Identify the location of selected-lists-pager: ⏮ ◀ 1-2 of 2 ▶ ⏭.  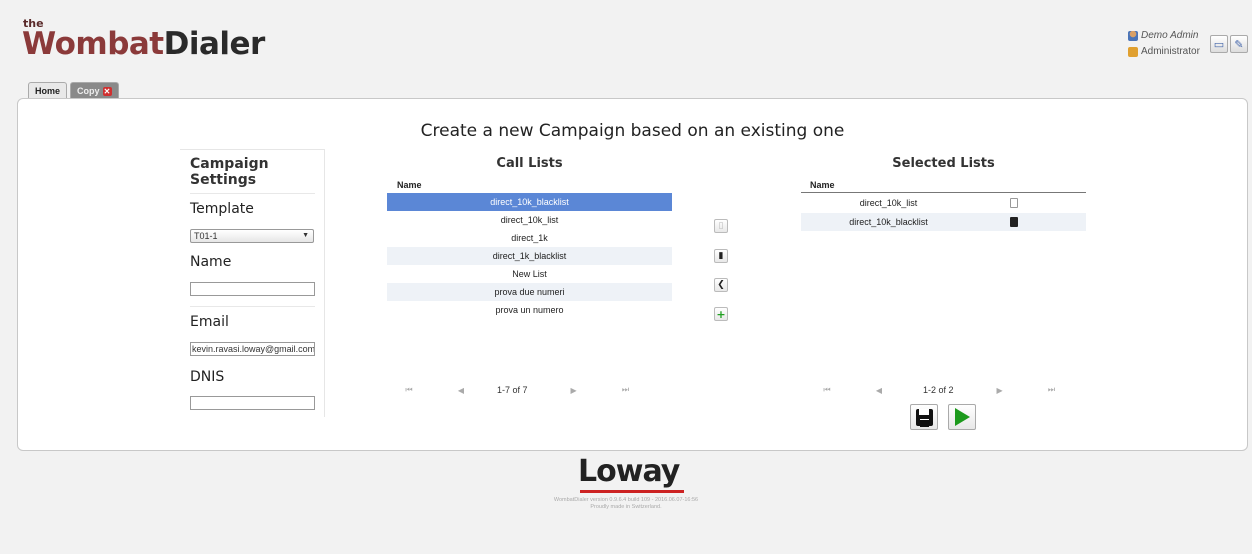
(939, 390).